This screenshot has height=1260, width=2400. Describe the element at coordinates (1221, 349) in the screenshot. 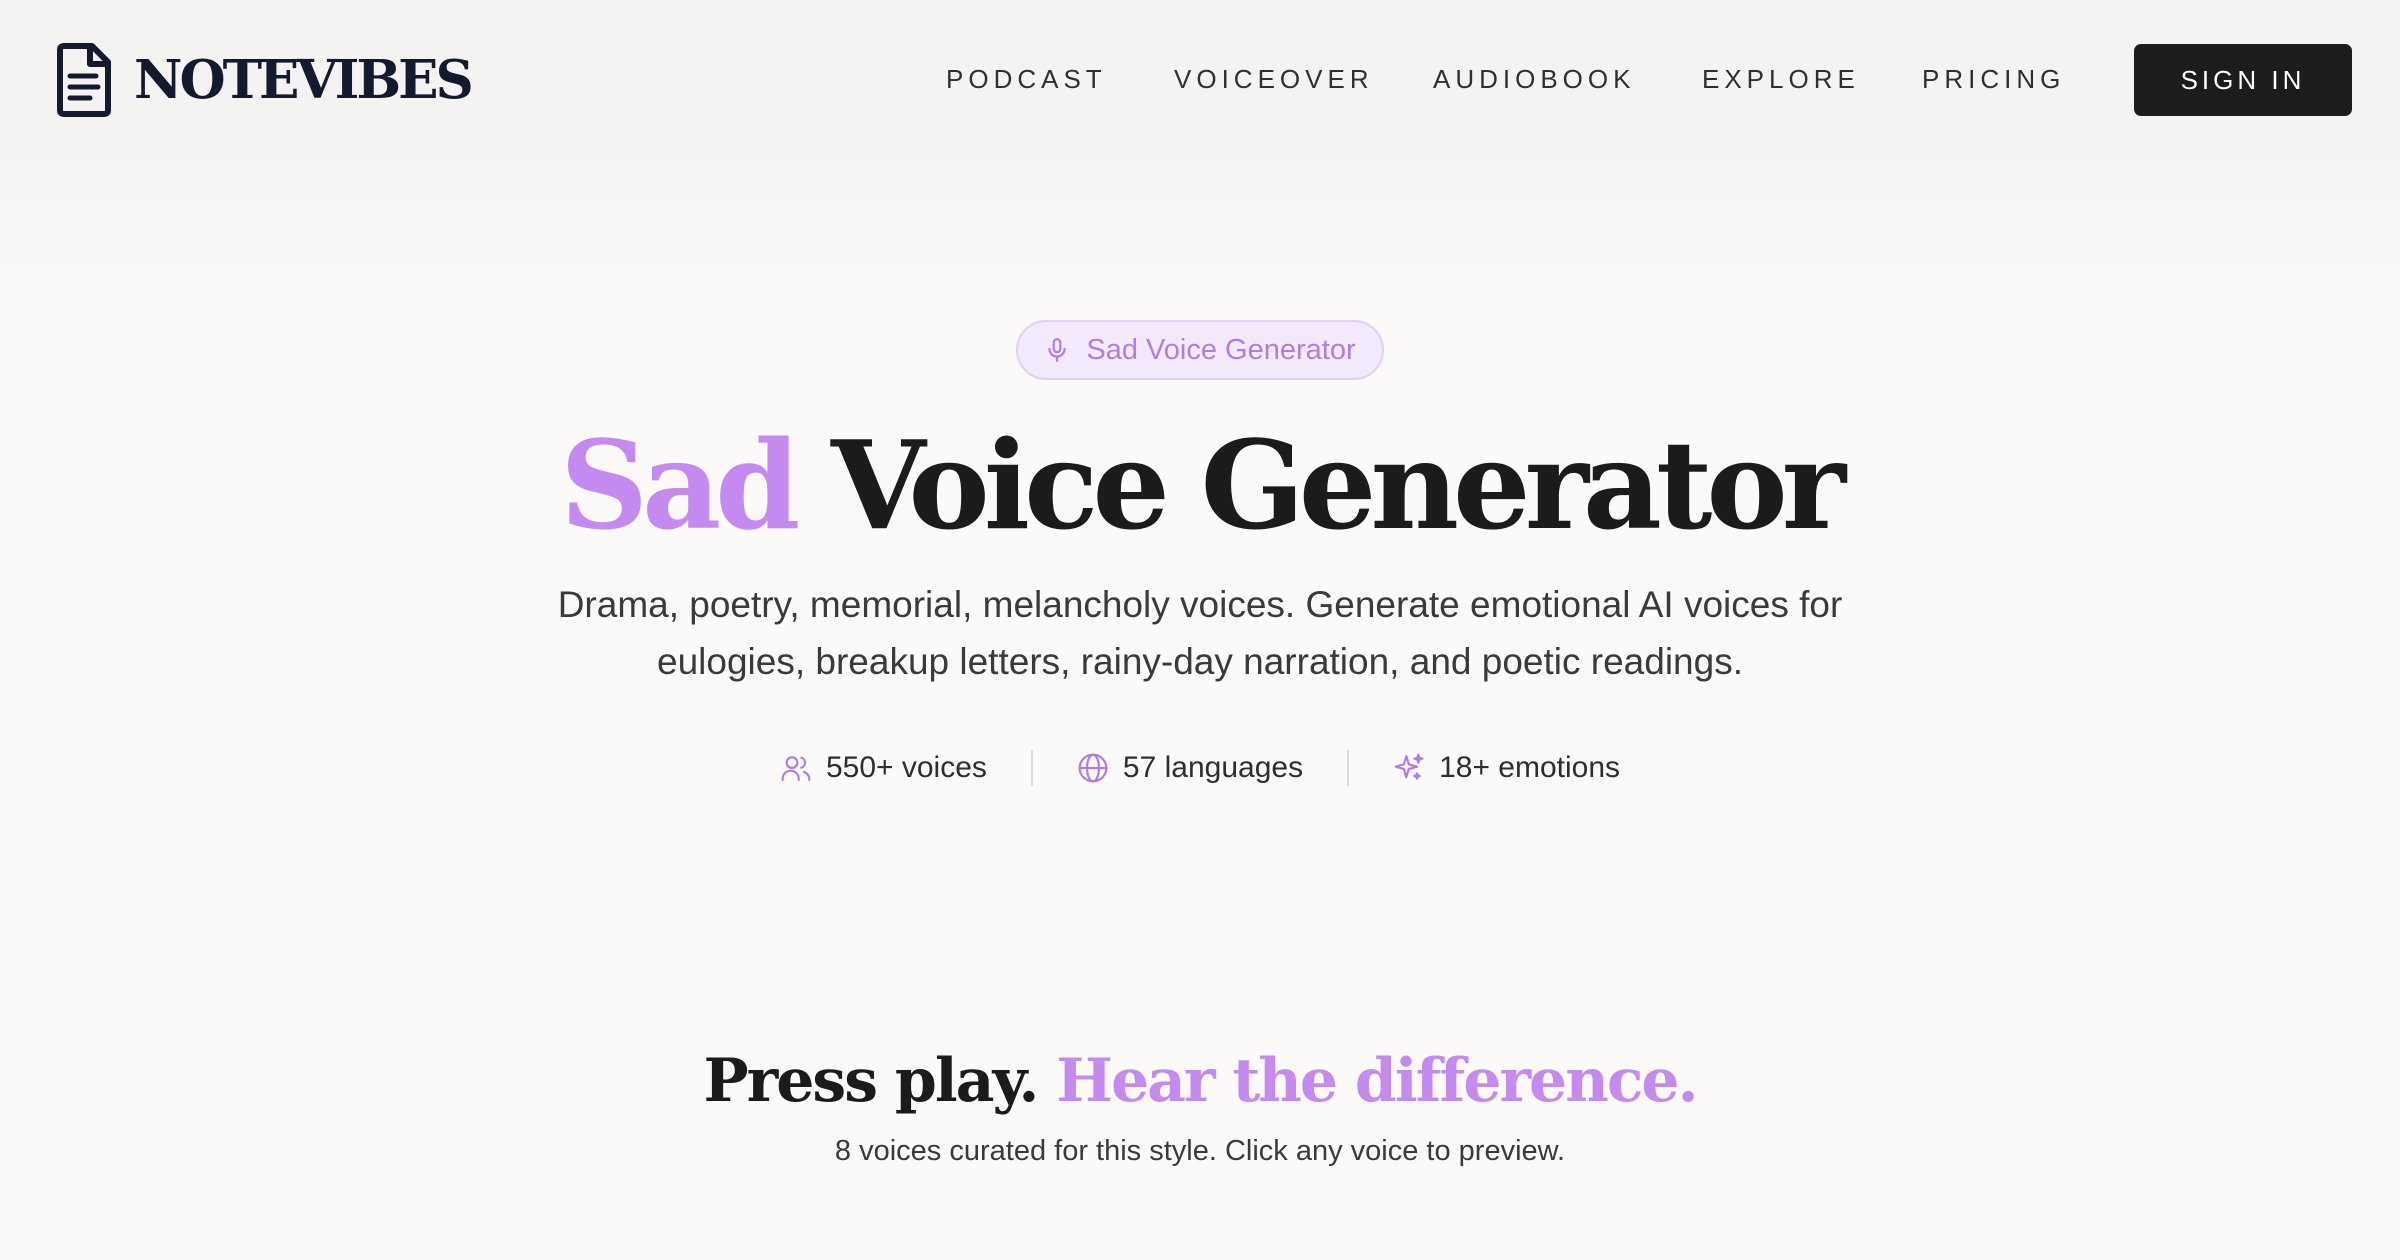

I see `badge-label: Sad Voice Generator` at that location.